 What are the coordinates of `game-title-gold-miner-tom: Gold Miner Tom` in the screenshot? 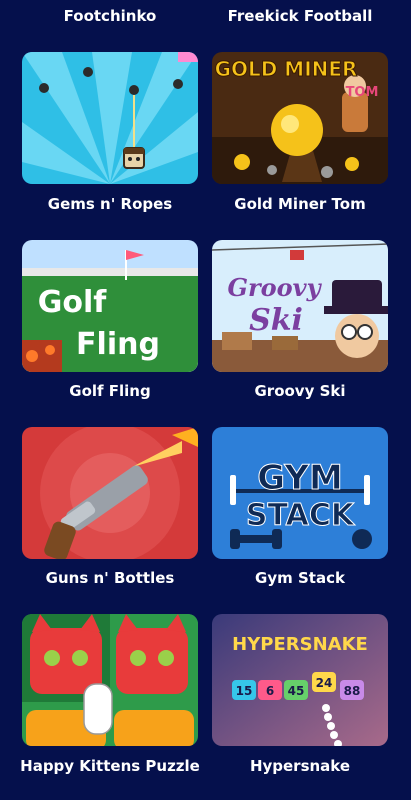 It's located at (300, 204).